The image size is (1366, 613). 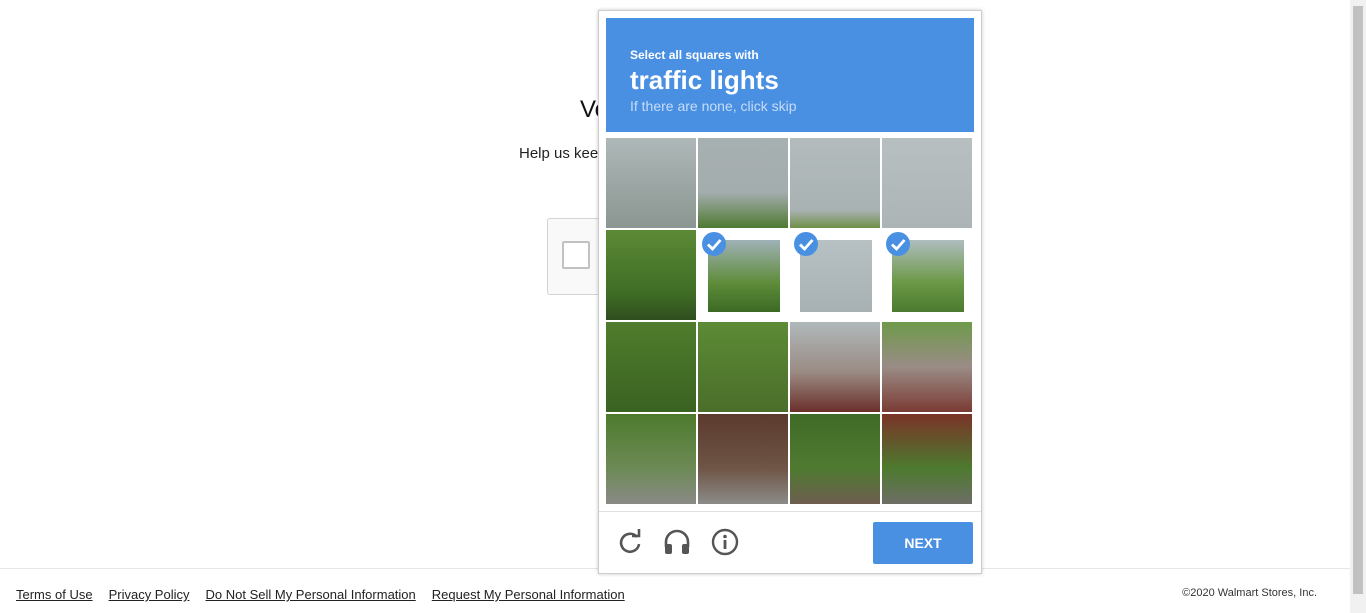 I want to click on scrollbar-thumb, so click(x=1358, y=300).